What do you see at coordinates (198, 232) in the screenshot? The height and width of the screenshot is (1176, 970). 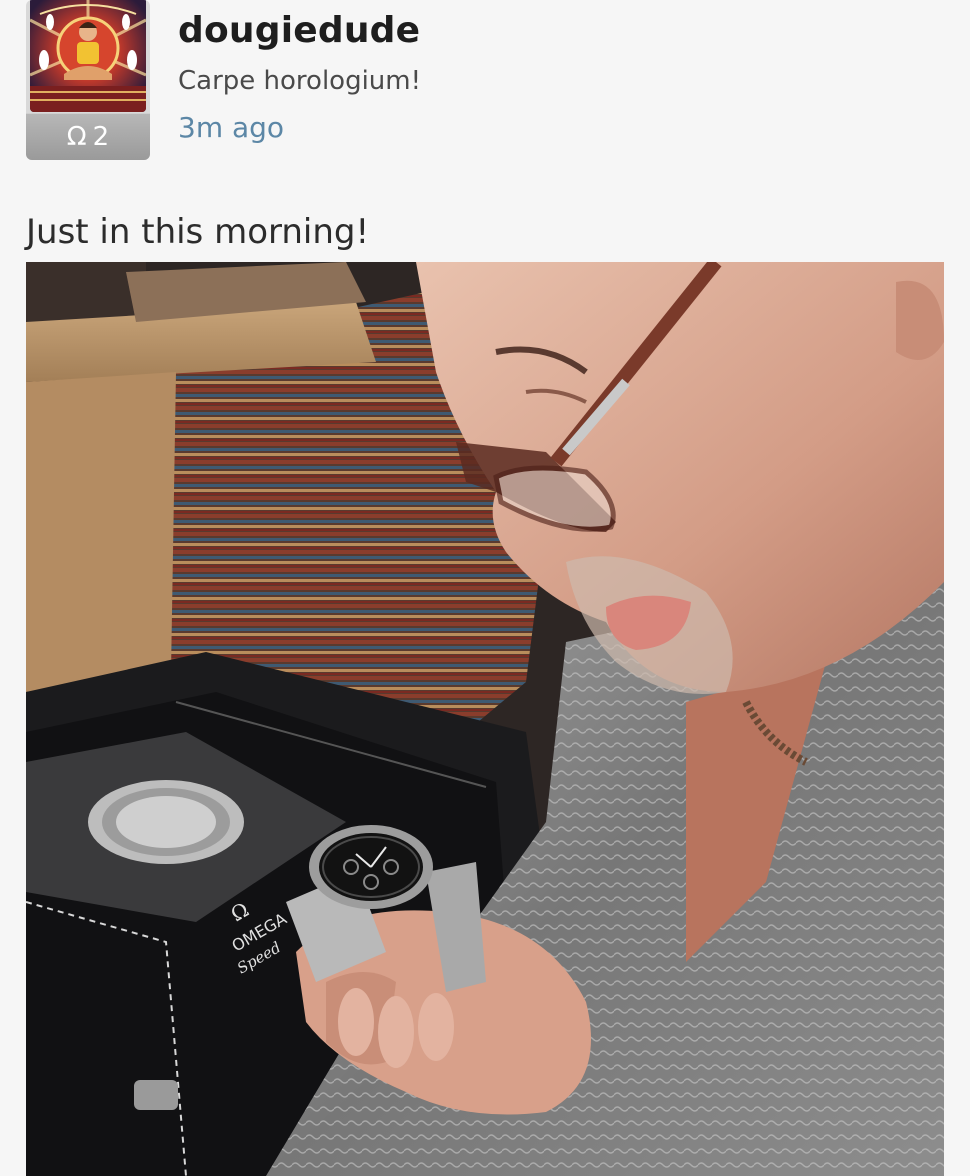 I see `post-body-text: Just in this morning!` at bounding box center [198, 232].